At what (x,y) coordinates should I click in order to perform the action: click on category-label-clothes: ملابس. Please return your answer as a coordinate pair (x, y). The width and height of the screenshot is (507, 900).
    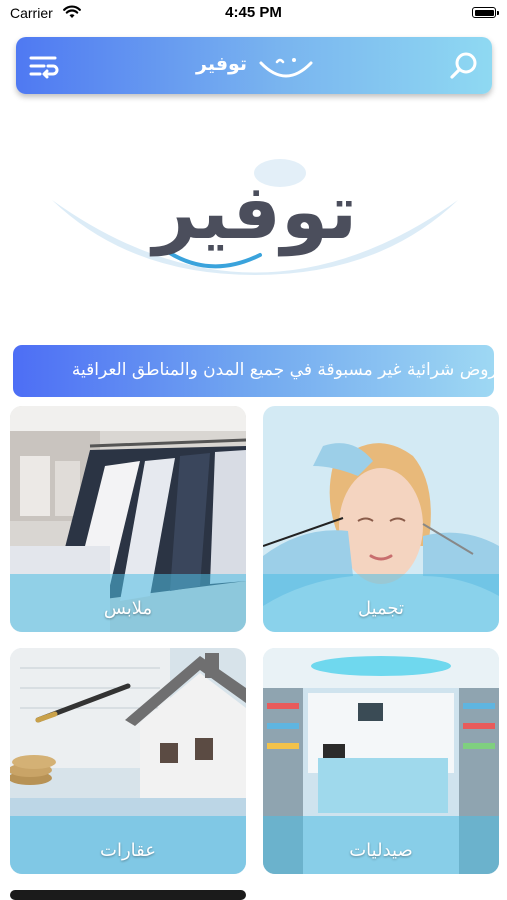
    Looking at the image, I should click on (128, 608).